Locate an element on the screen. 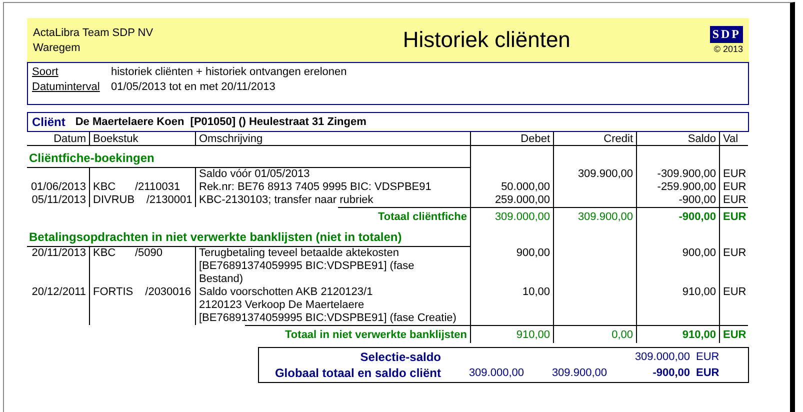 This screenshot has width=803, height=412. summary-debit: 309.000,00 is located at coordinates (496, 373).